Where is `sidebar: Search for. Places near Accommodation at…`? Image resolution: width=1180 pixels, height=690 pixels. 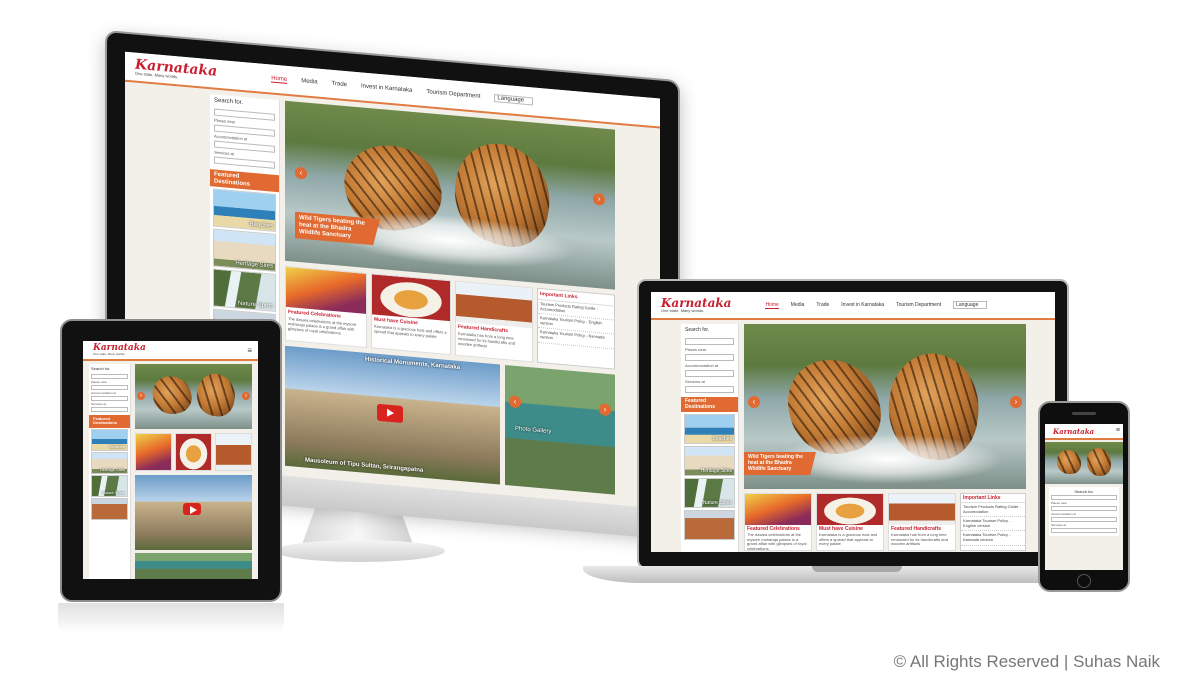 sidebar: Search for. Places near Accommodation at… is located at coordinates (710, 438).